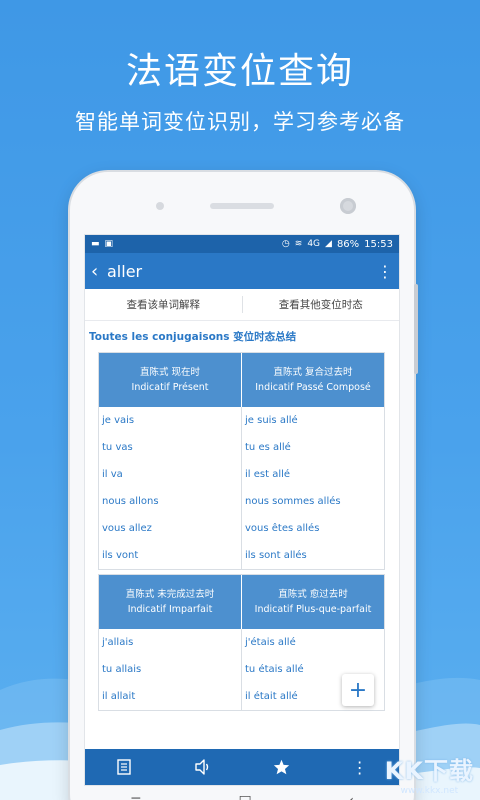  I want to click on back-icon: ‹, so click(351, 796).